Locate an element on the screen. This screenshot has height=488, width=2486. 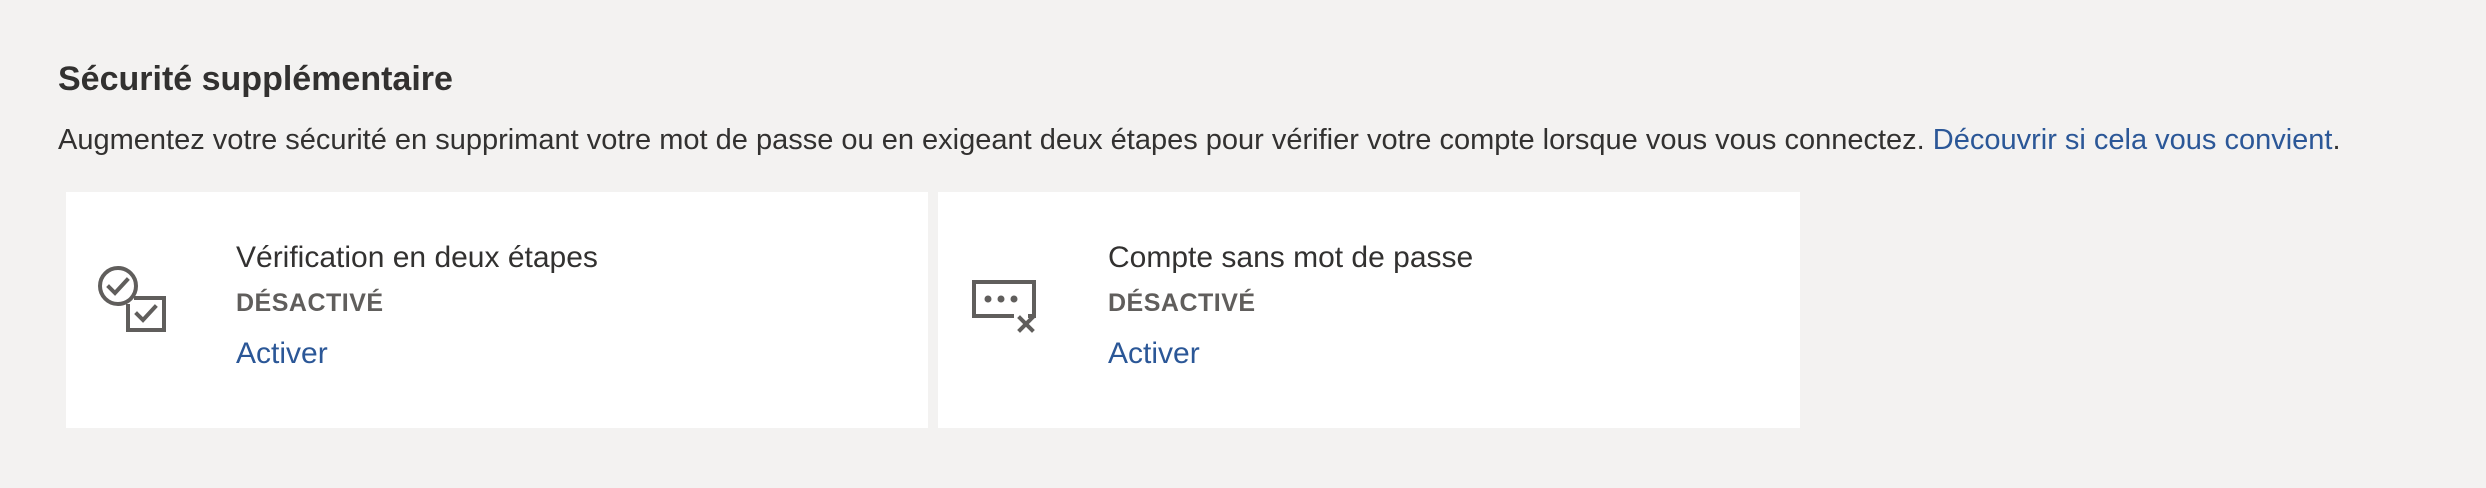
activate-two-step-link: Activer is located at coordinates (282, 354).